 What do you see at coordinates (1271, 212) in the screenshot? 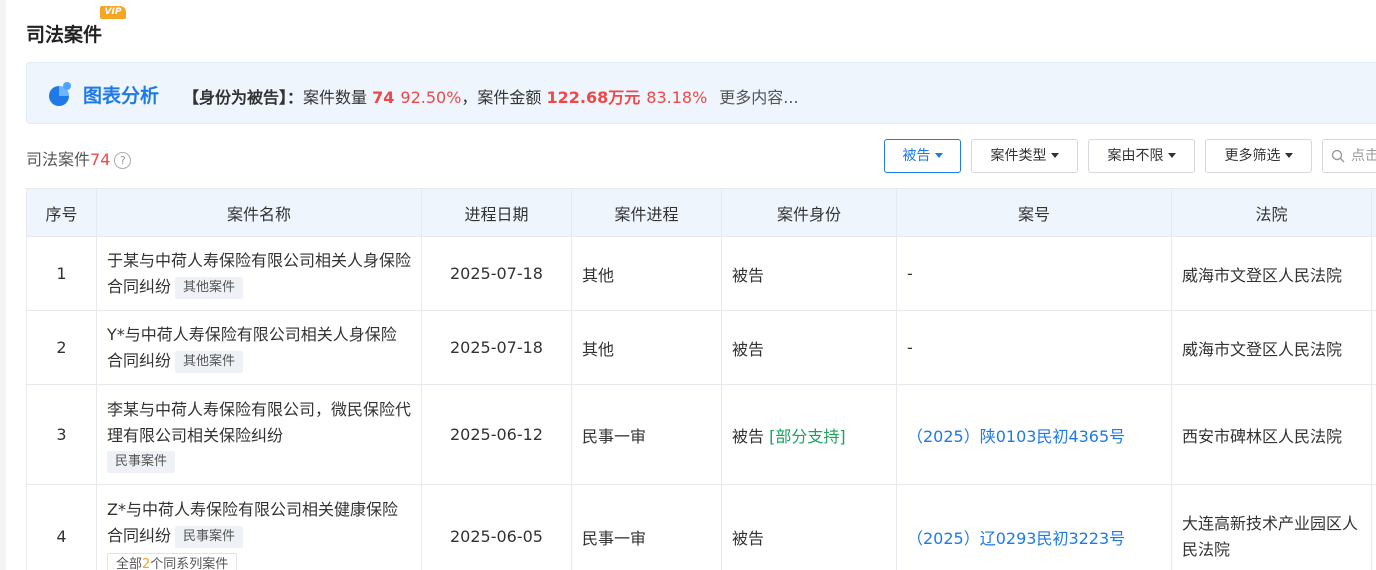
I see `col-header-court: 法院` at bounding box center [1271, 212].